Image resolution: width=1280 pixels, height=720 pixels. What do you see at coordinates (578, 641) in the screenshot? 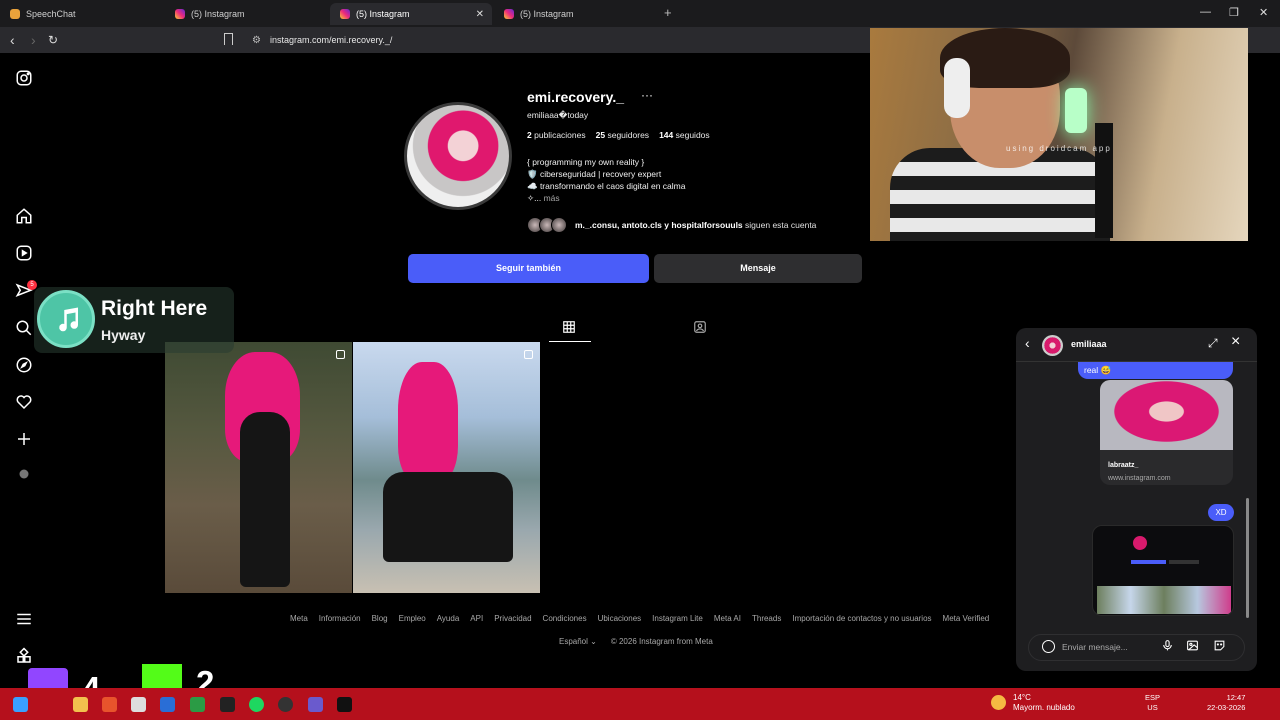
I see `language-select: Español ⌄` at bounding box center [578, 641].